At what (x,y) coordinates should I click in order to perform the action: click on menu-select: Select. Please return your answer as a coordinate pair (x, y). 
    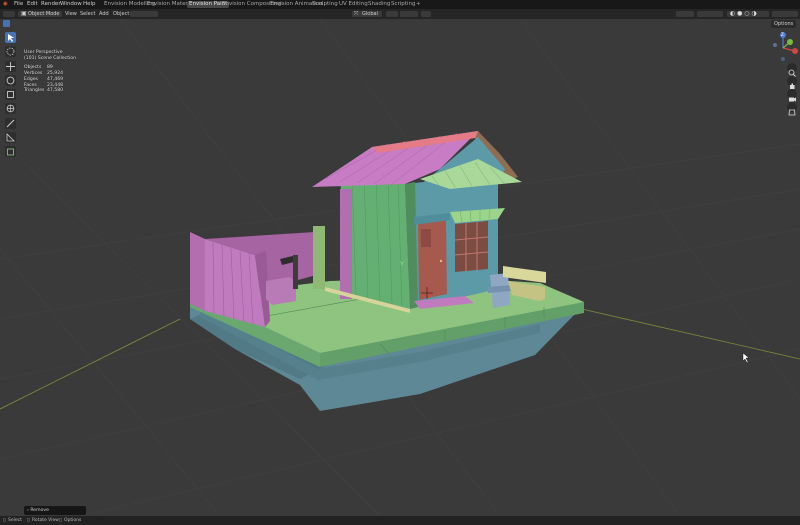
    Looking at the image, I should click on (87, 14).